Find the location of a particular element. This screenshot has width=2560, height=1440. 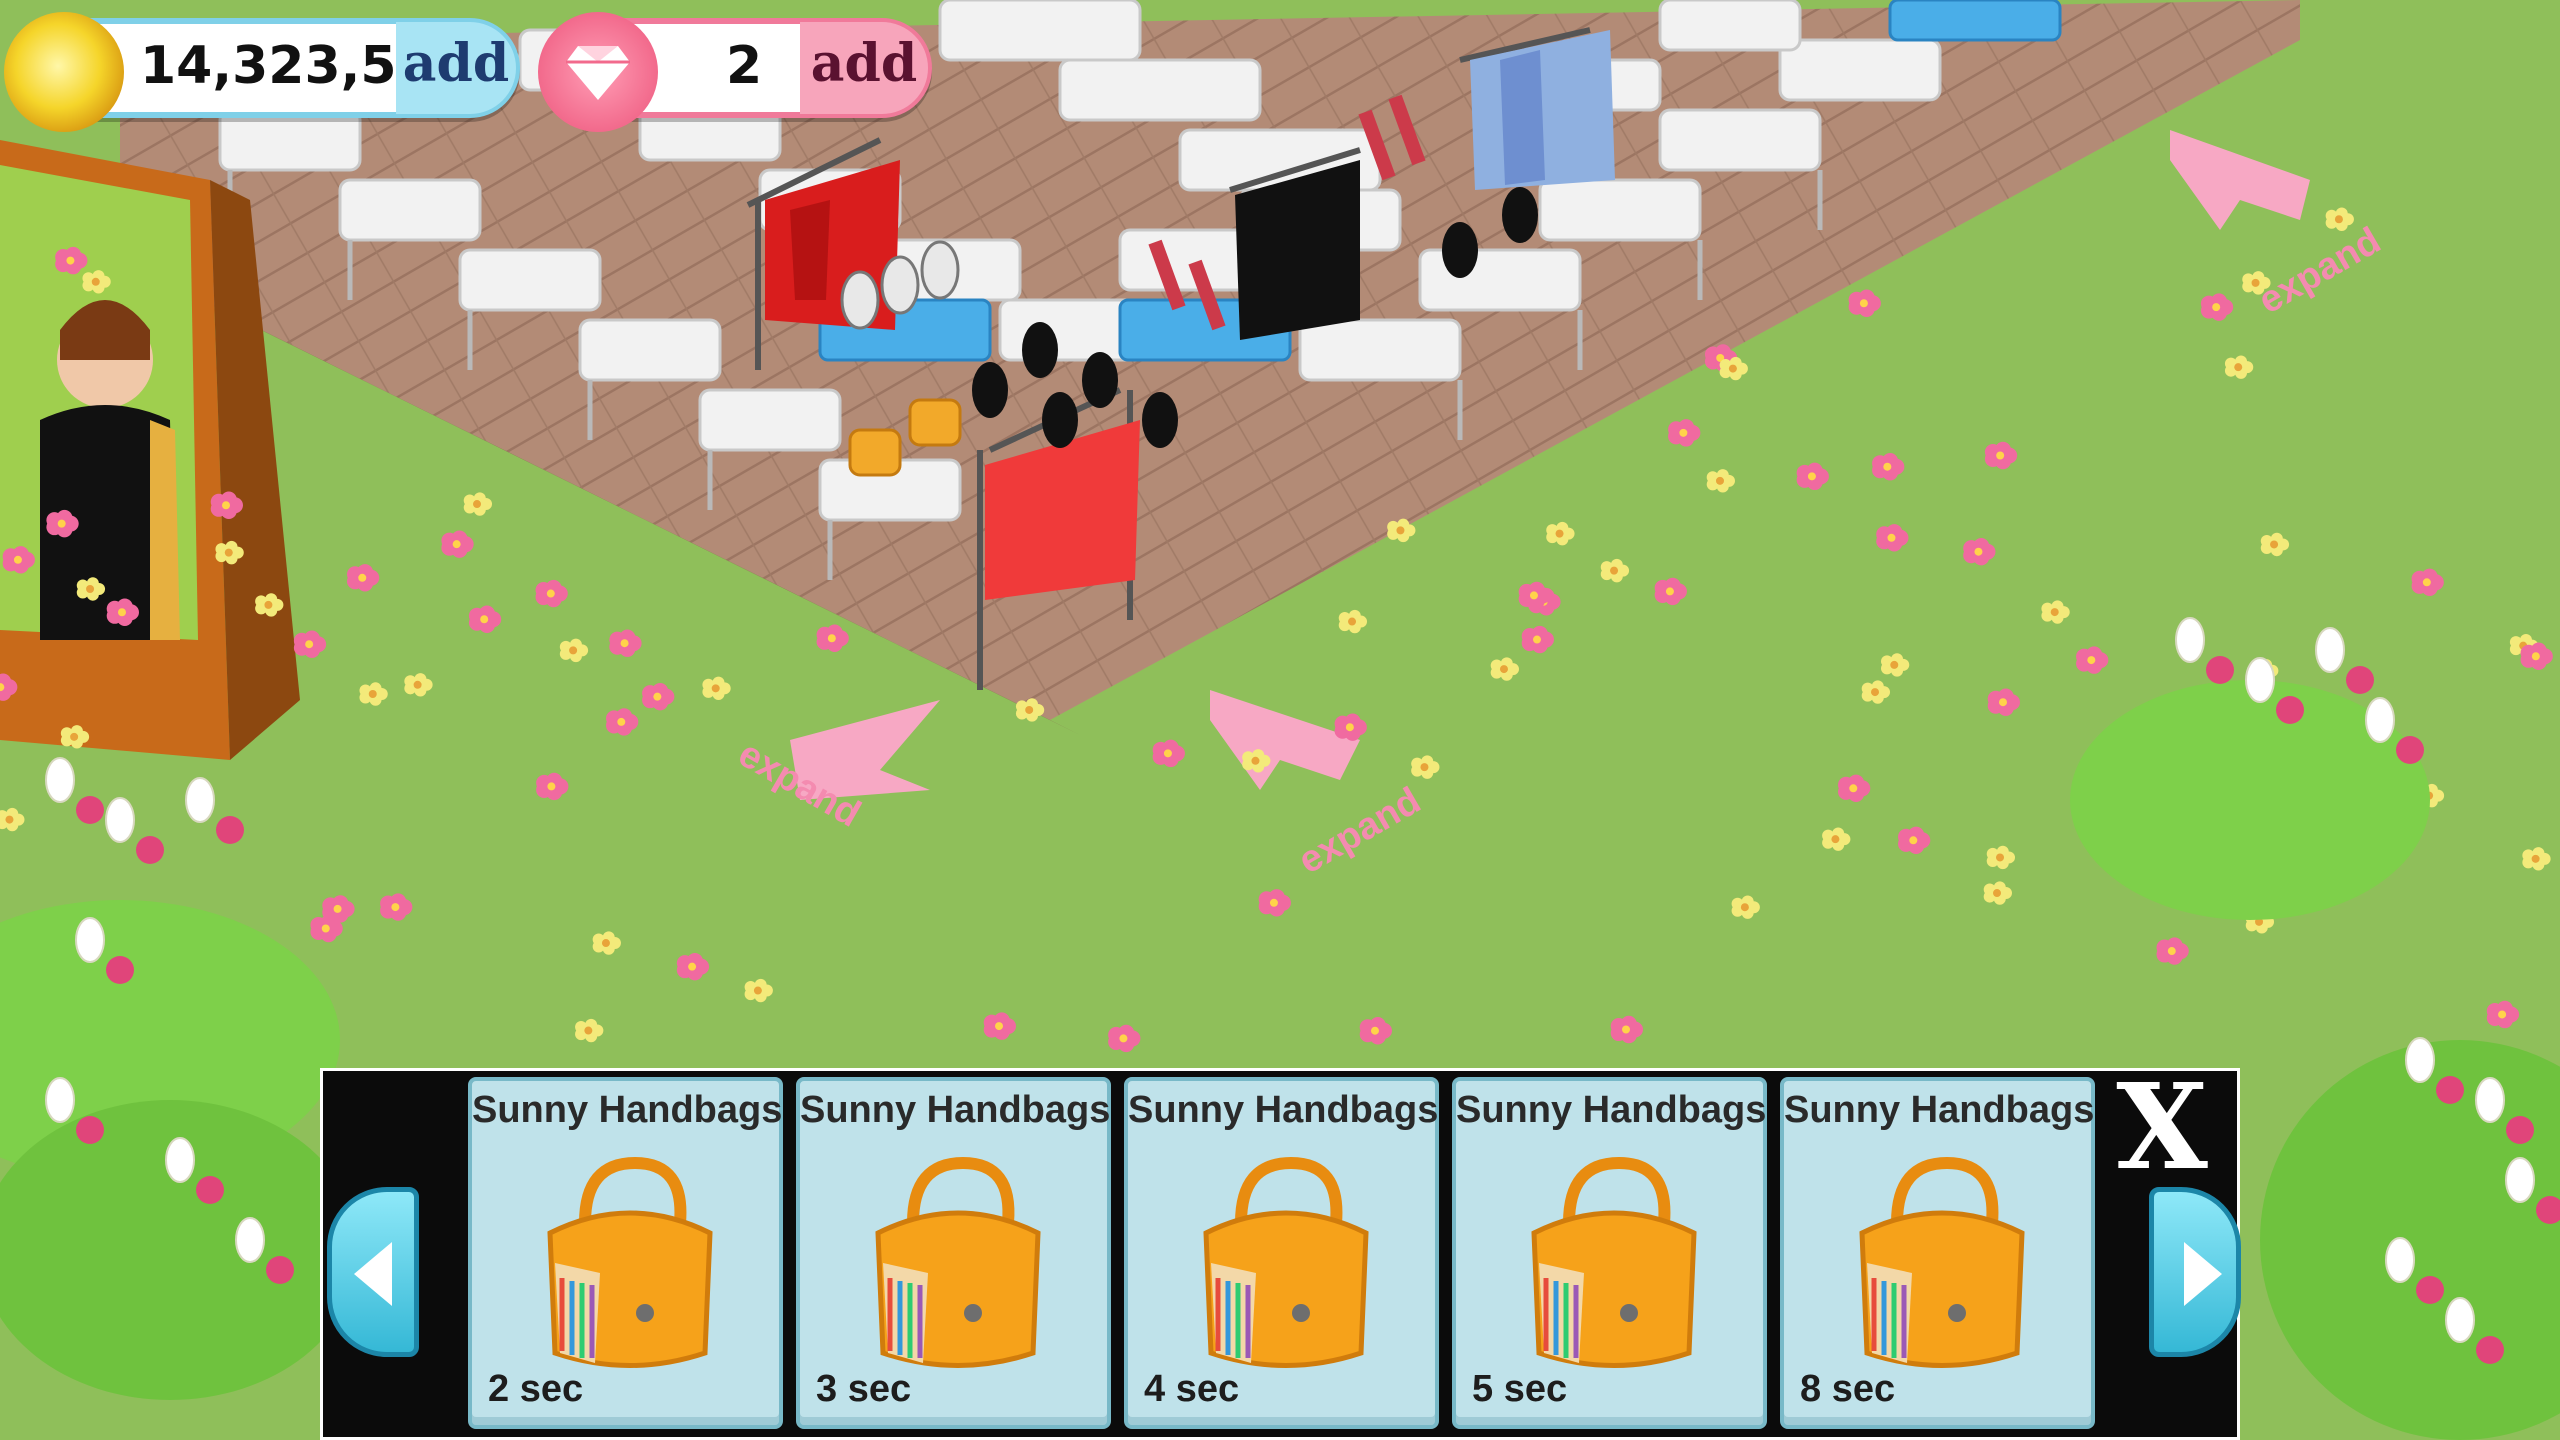

arrow-right-icon is located at coordinates (2203, 1274).